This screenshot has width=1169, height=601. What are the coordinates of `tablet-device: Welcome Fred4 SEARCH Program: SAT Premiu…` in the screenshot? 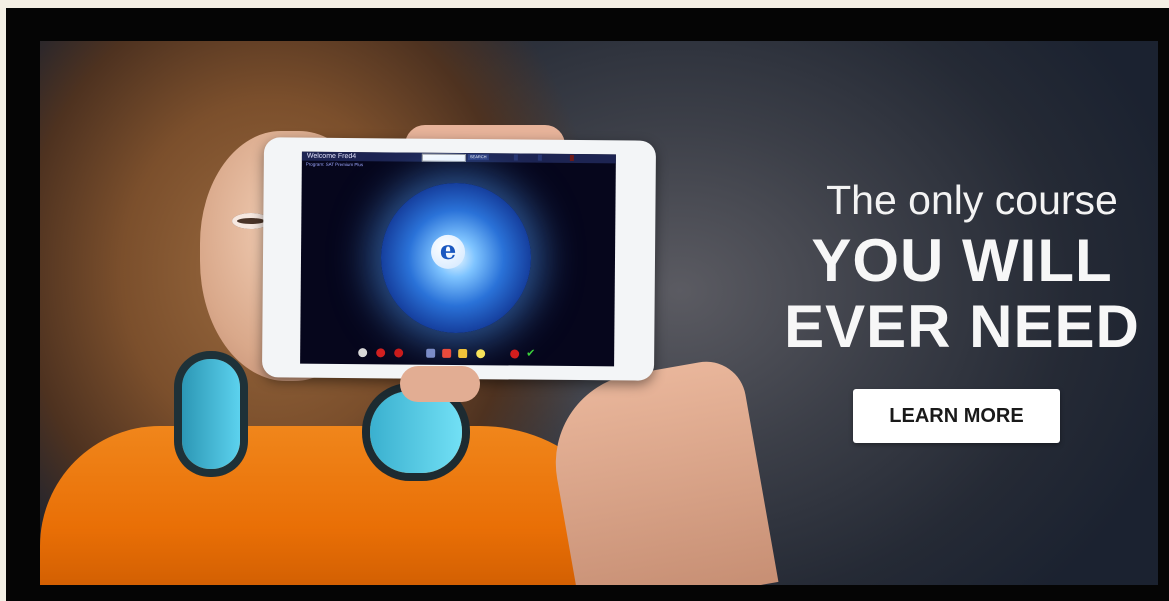 It's located at (459, 259).